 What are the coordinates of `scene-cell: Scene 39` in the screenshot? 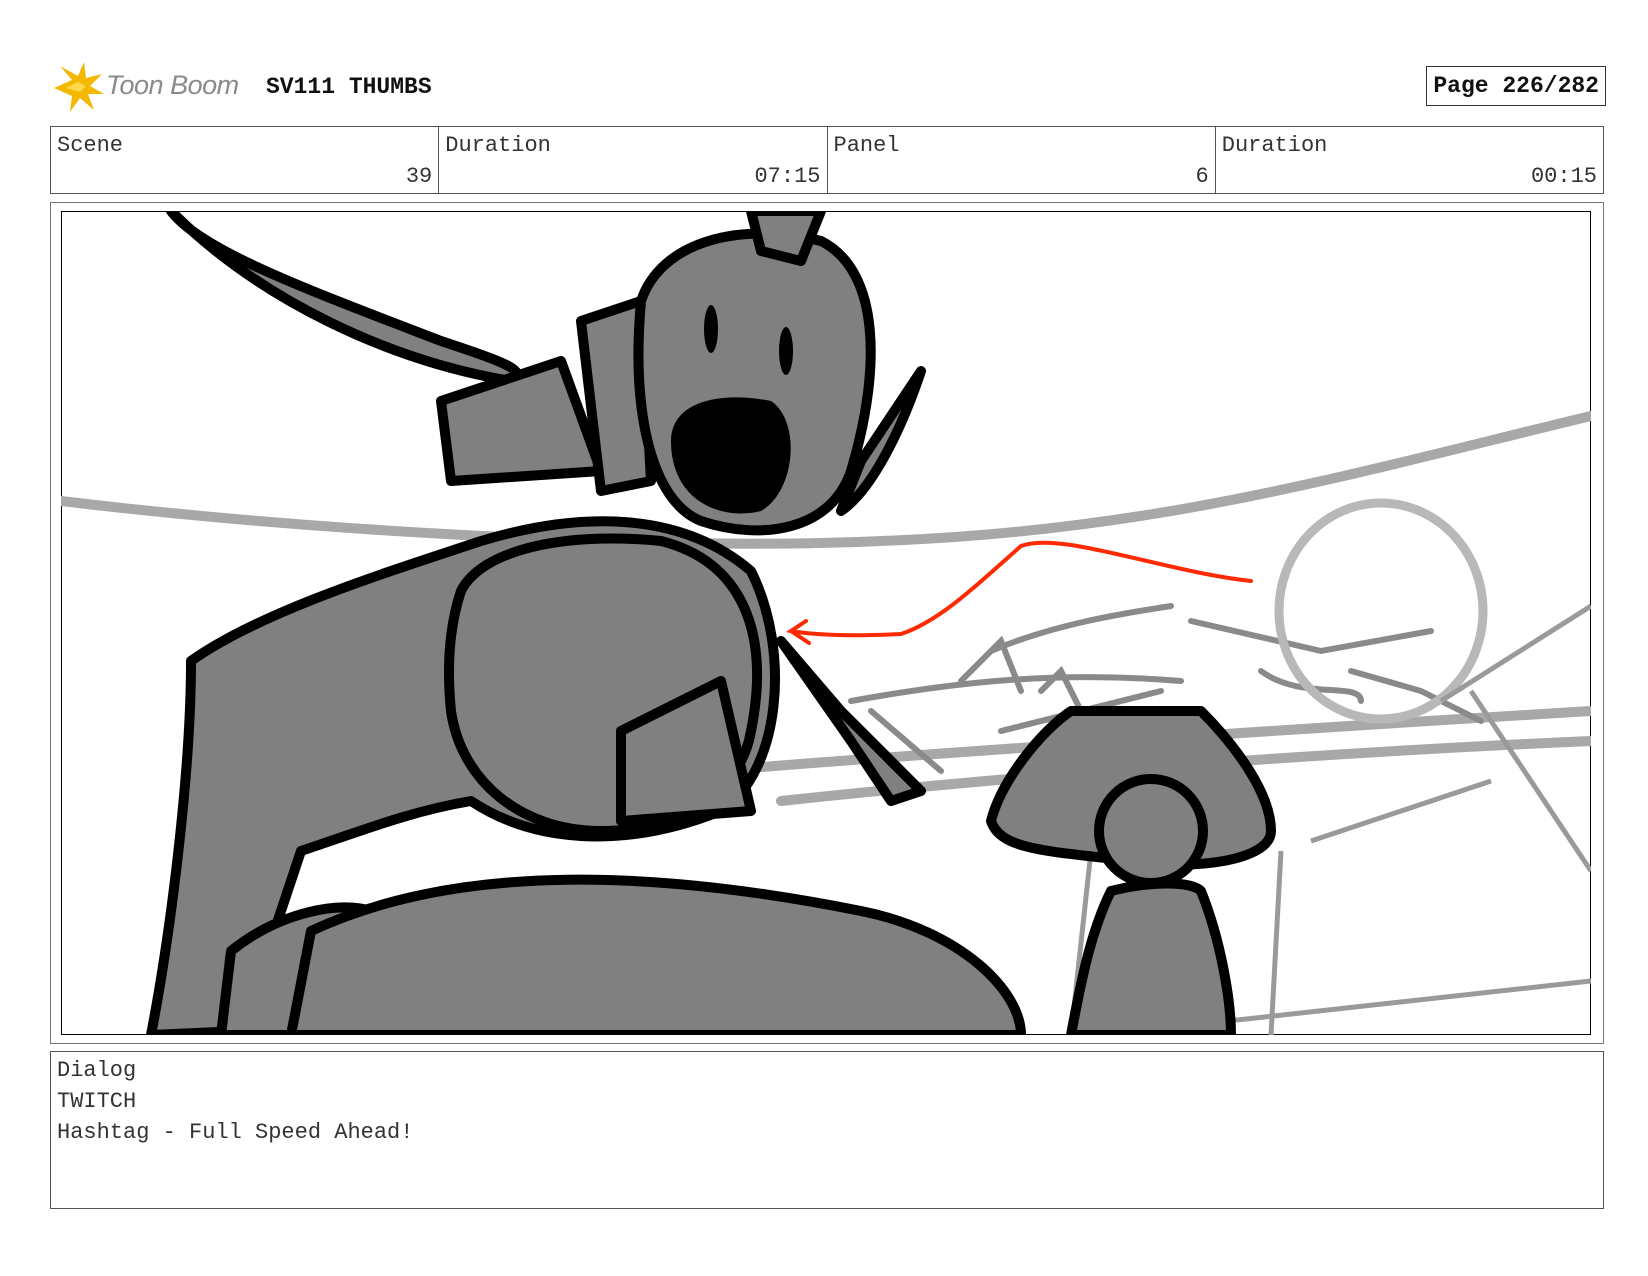 It's located at (245, 160).